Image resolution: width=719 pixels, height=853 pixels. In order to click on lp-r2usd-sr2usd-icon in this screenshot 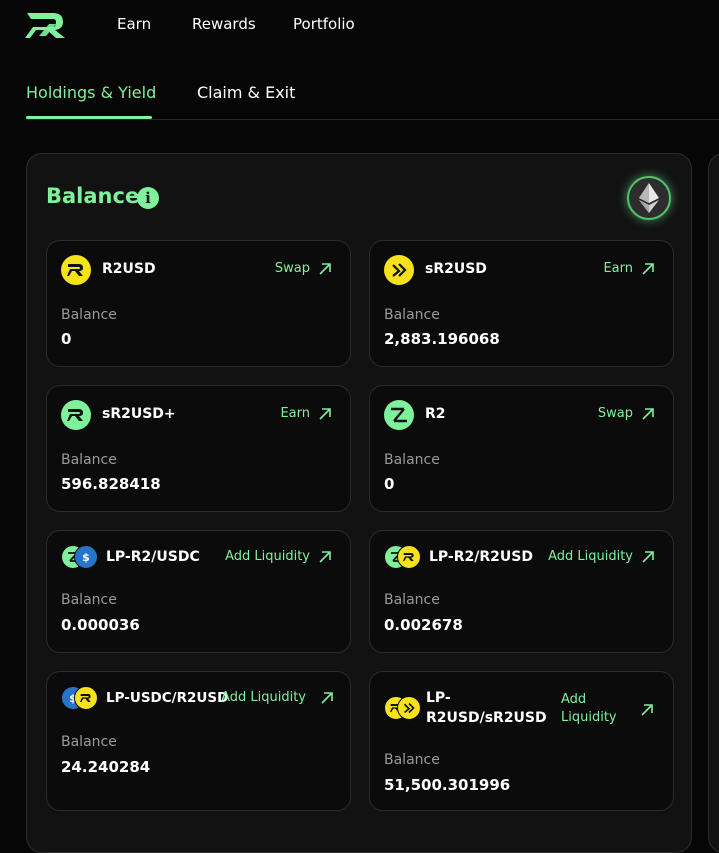, I will do `click(404, 708)`.